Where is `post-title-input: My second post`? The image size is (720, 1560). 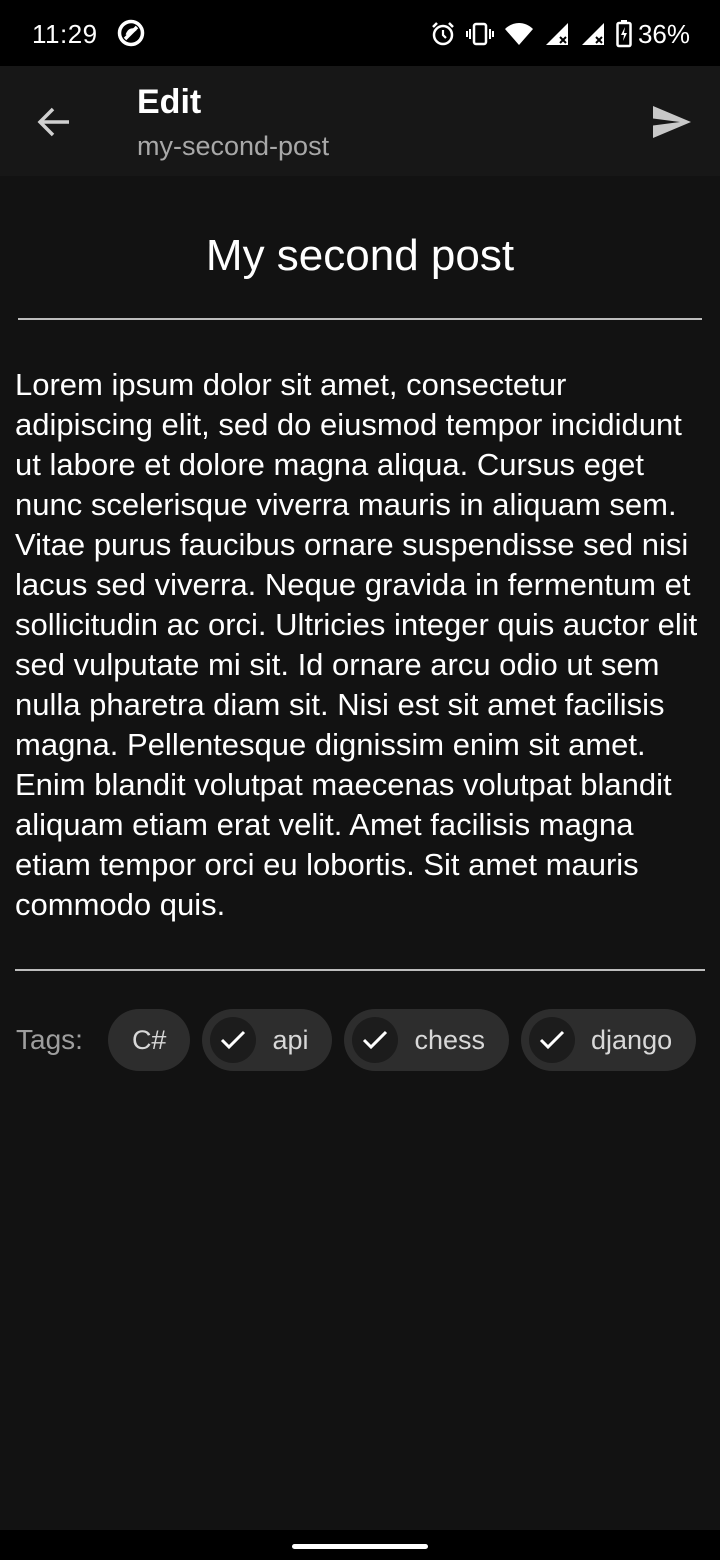
post-title-input: My second post is located at coordinates (360, 256).